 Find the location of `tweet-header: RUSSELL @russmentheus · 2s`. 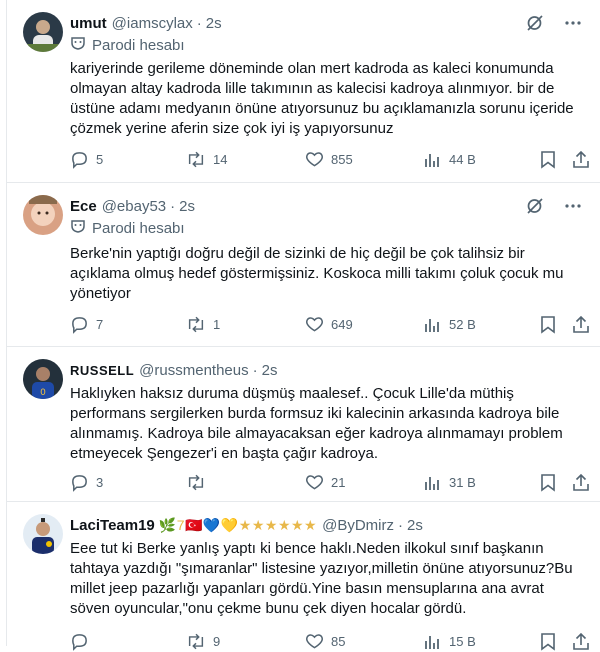

tweet-header: RUSSELL @russmentheus · 2s is located at coordinates (330, 370).